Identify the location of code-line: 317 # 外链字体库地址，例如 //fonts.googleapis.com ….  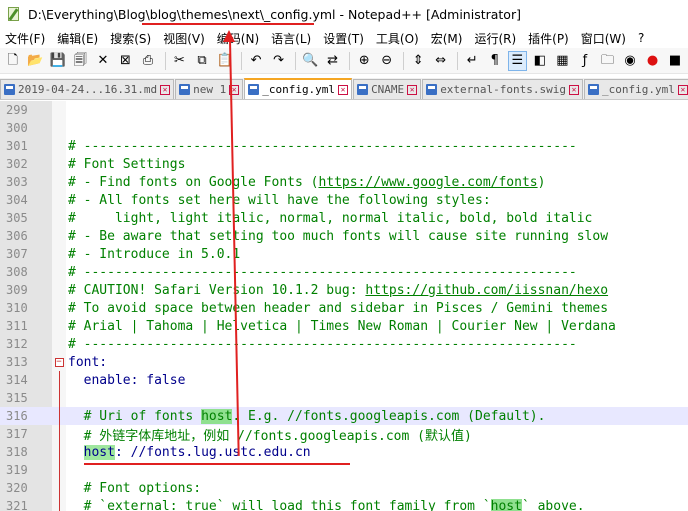
(344, 434).